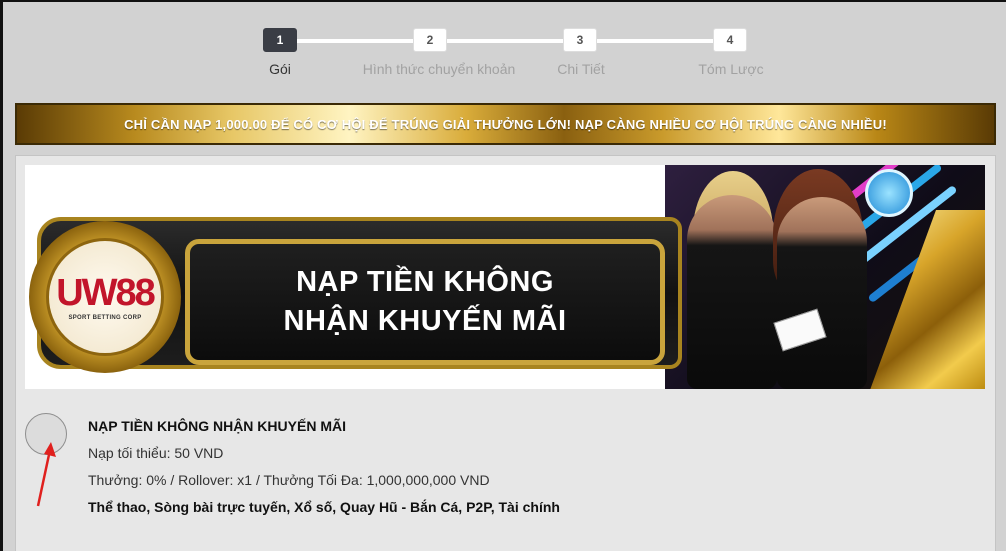 This screenshot has height=551, width=1006. I want to click on step-3-number: 3, so click(580, 40).